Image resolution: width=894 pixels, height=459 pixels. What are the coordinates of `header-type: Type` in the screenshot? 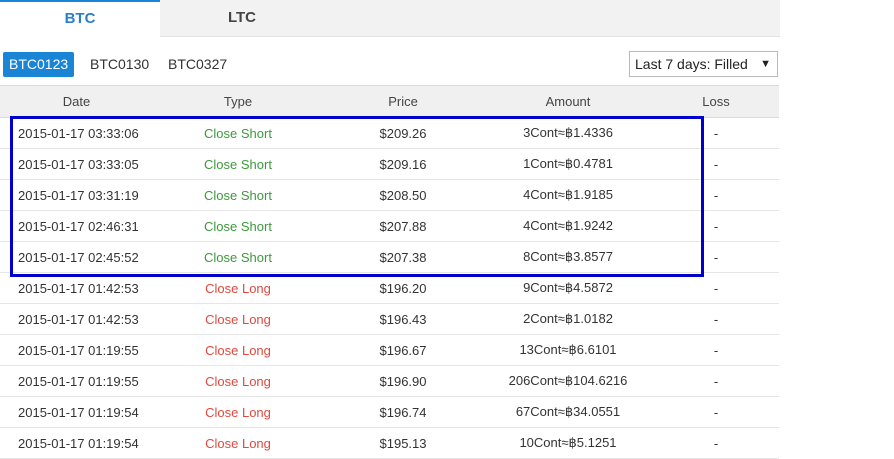 It's located at (238, 101).